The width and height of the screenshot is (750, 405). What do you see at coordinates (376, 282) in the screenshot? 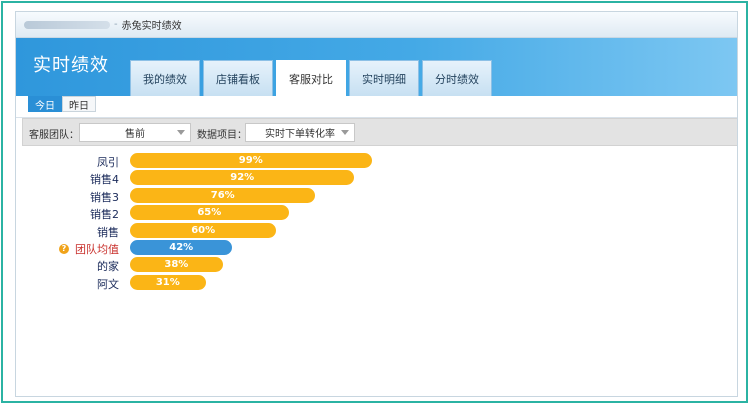
I see `chart-row: 阿文 31%` at bounding box center [376, 282].